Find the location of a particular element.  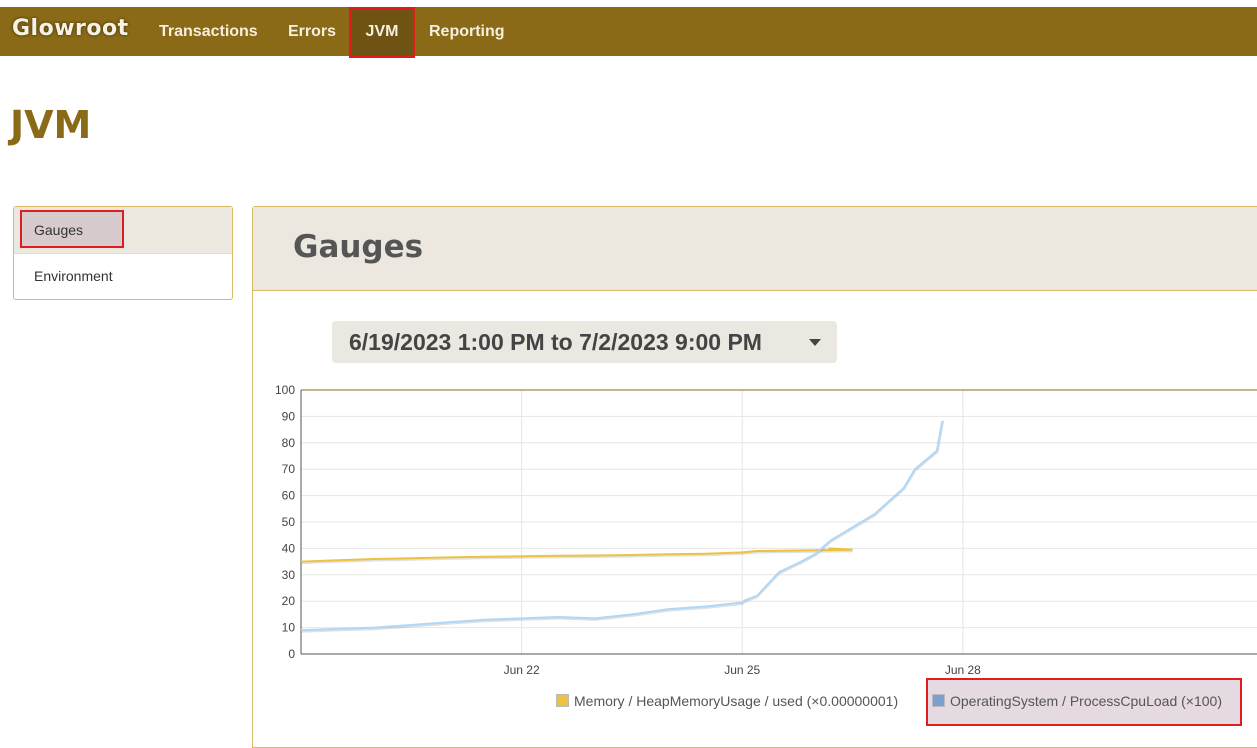

sidebar-item-label: Gauges is located at coordinates (59, 230).